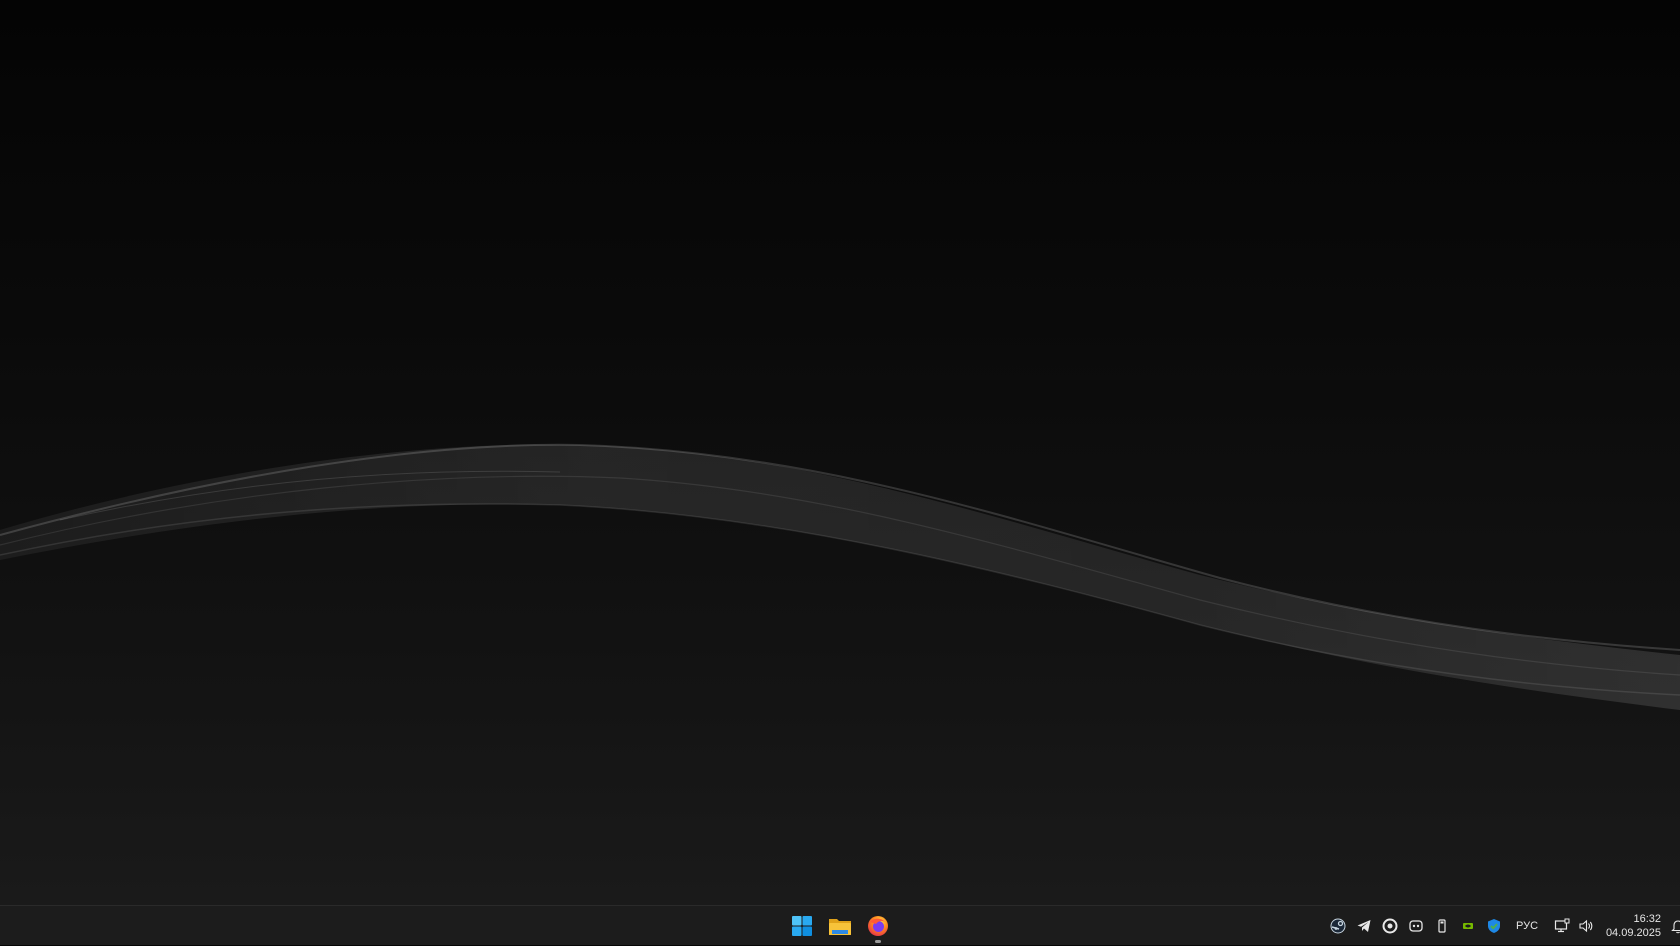  I want to click on clock-date: 04.09.2025, so click(1633, 933).